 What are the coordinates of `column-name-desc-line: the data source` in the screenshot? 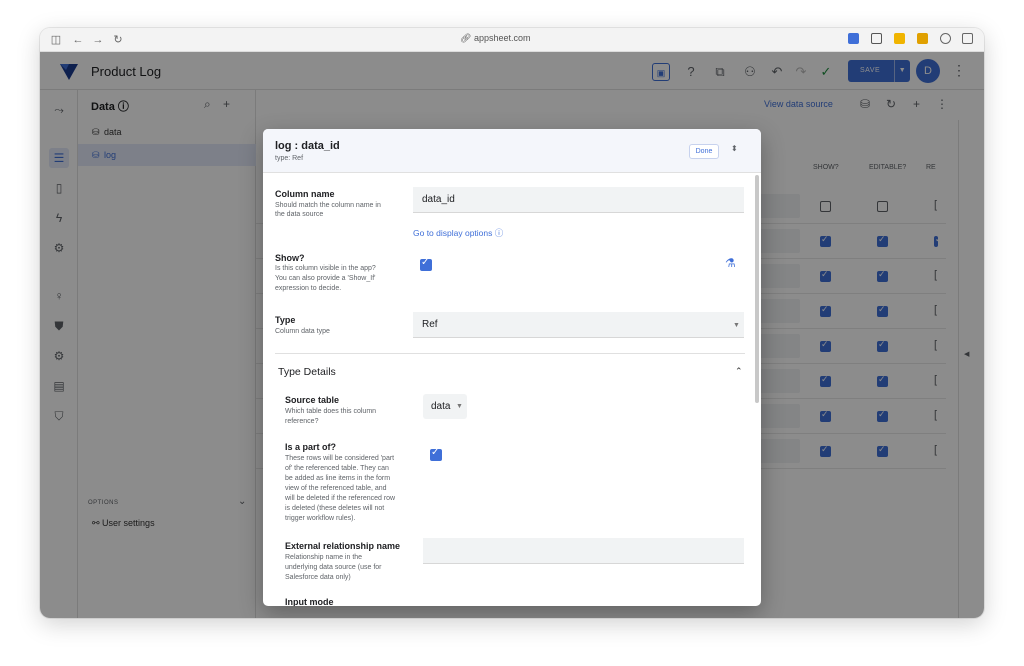 It's located at (299, 214).